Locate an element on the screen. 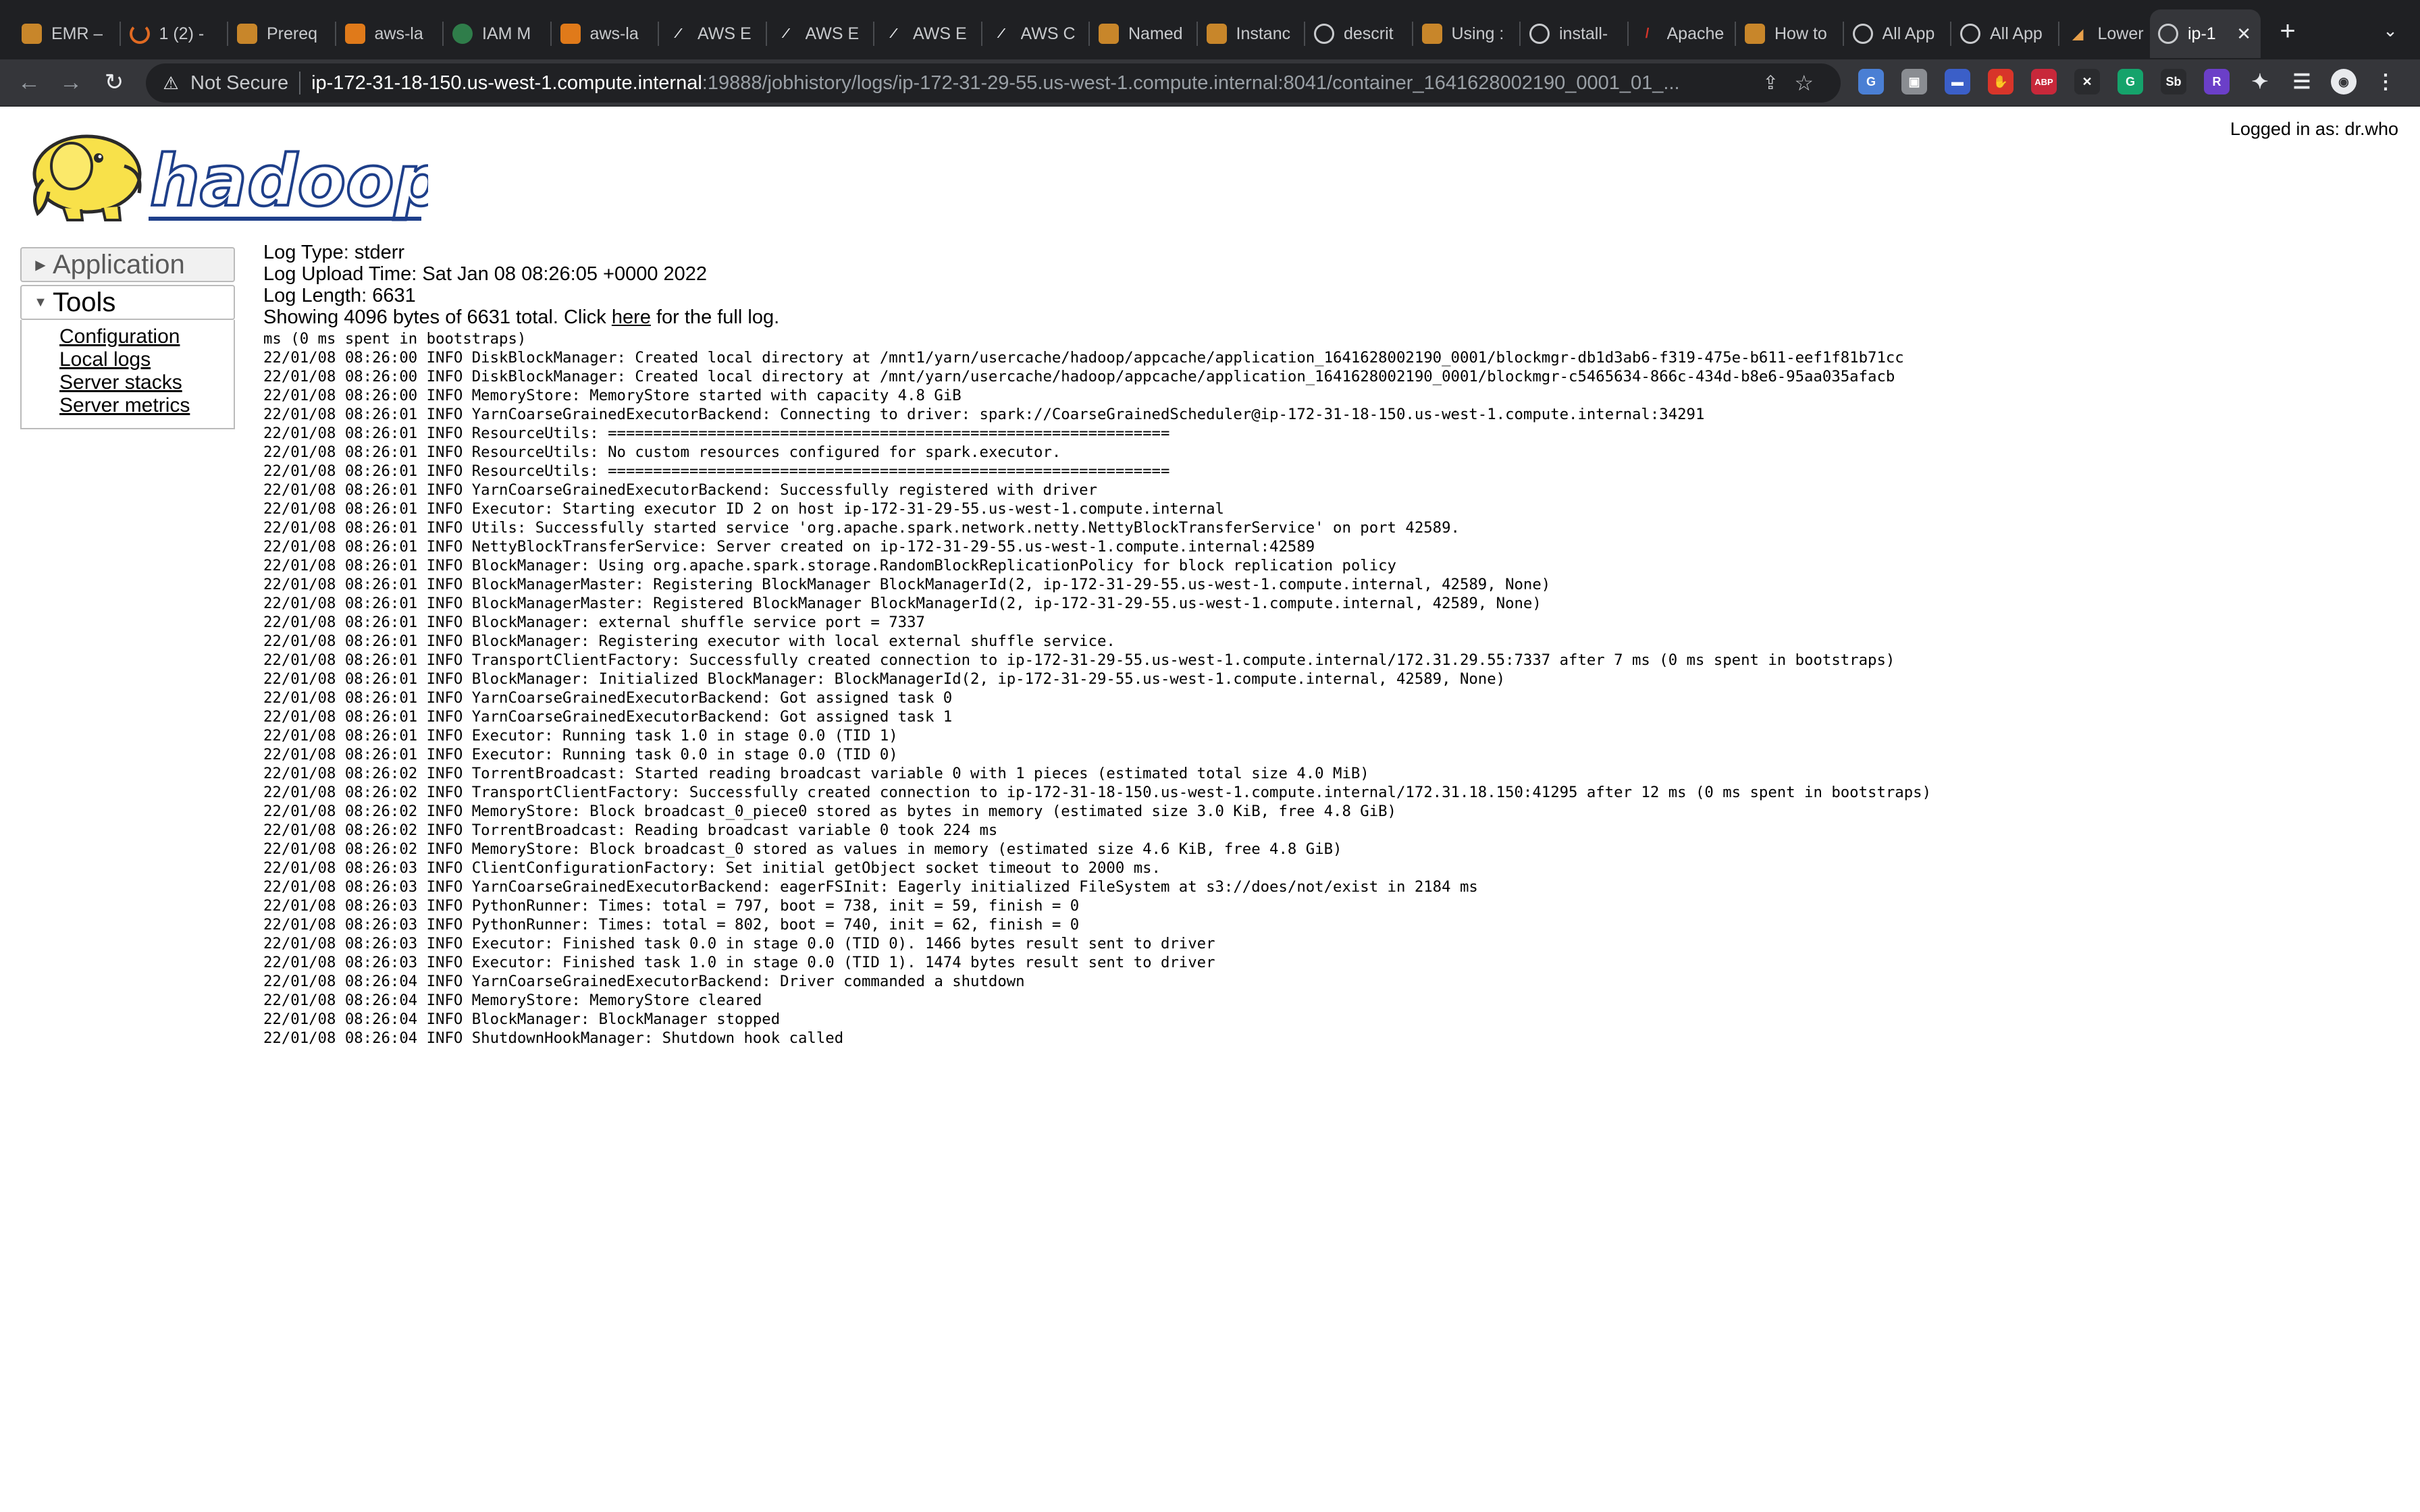  nav-section-label: Application is located at coordinates (119, 264).